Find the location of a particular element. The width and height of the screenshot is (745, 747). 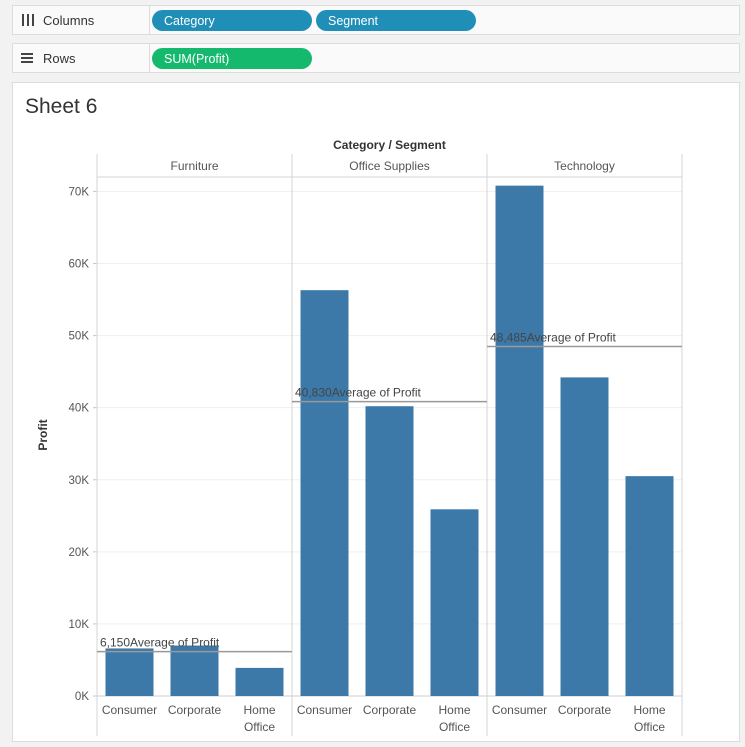

chart-title: Category / Segment is located at coordinates (389, 145).